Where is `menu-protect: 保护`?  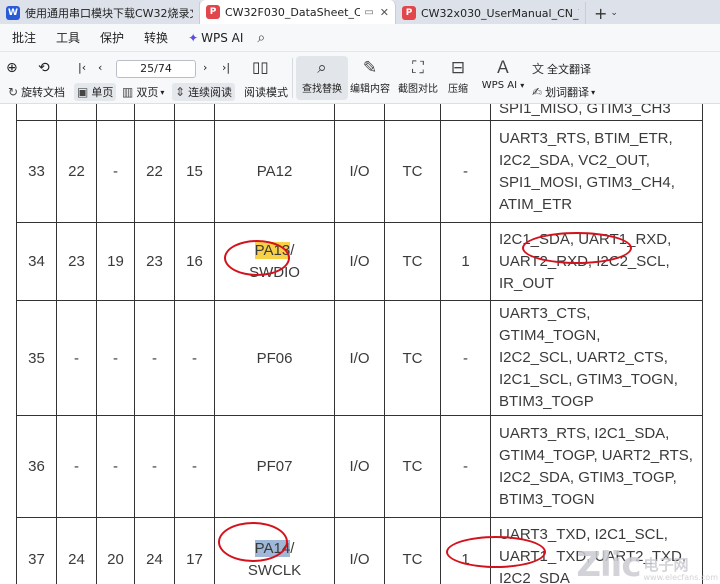 menu-protect: 保护 is located at coordinates (112, 37).